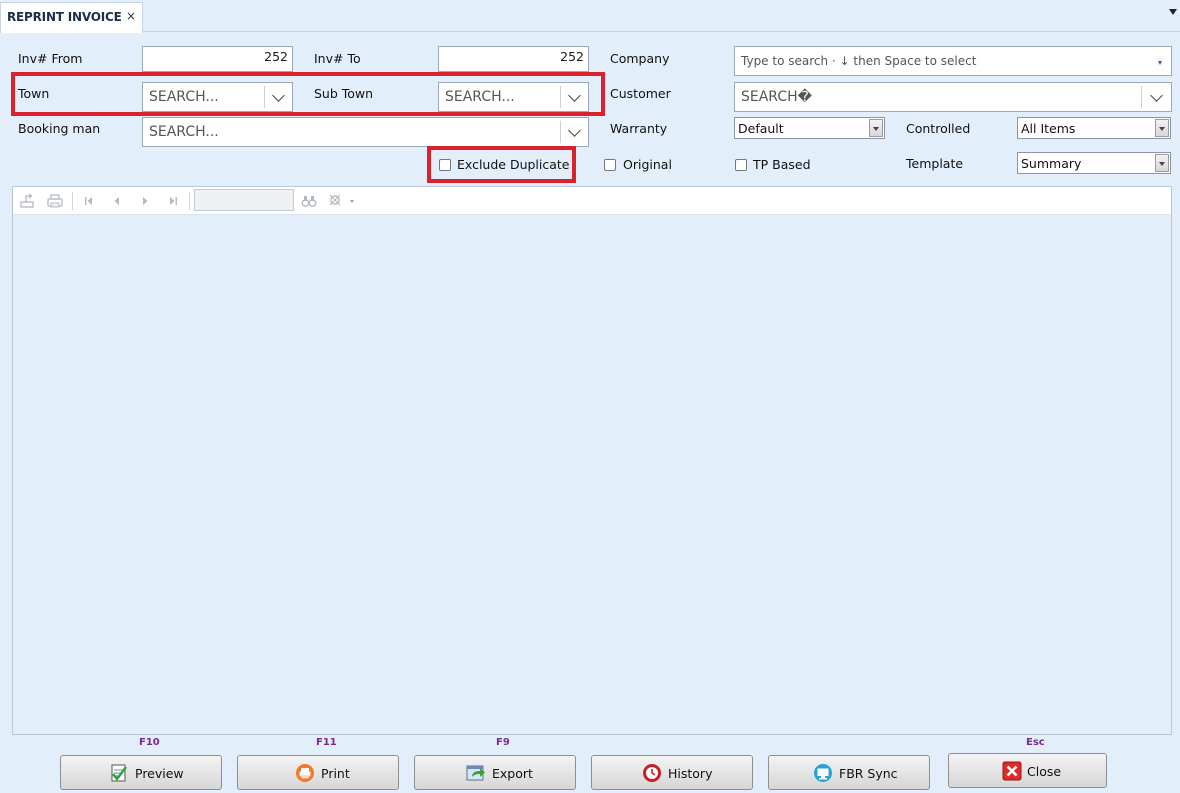 This screenshot has height=793, width=1180. What do you see at coordinates (590, 16) in the screenshot?
I see `tab-strip` at bounding box center [590, 16].